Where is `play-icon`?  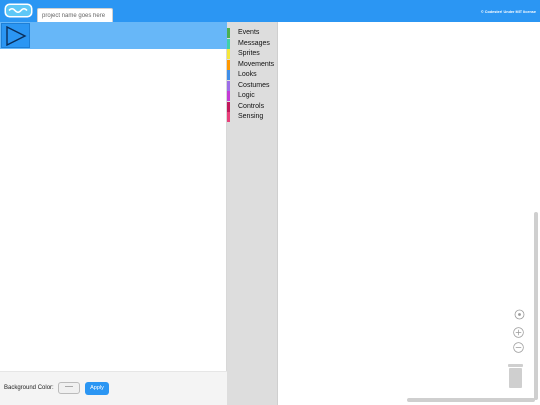
play-icon is located at coordinates (16, 36).